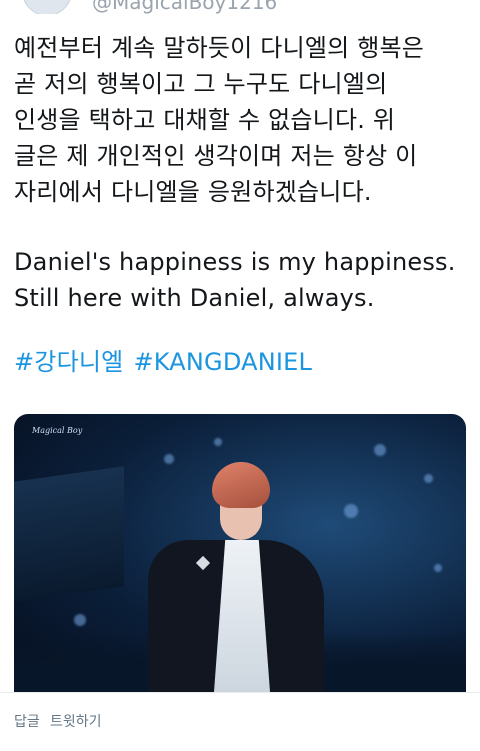 The height and width of the screenshot is (751, 480). I want to click on performer-figure, so click(234, 573).